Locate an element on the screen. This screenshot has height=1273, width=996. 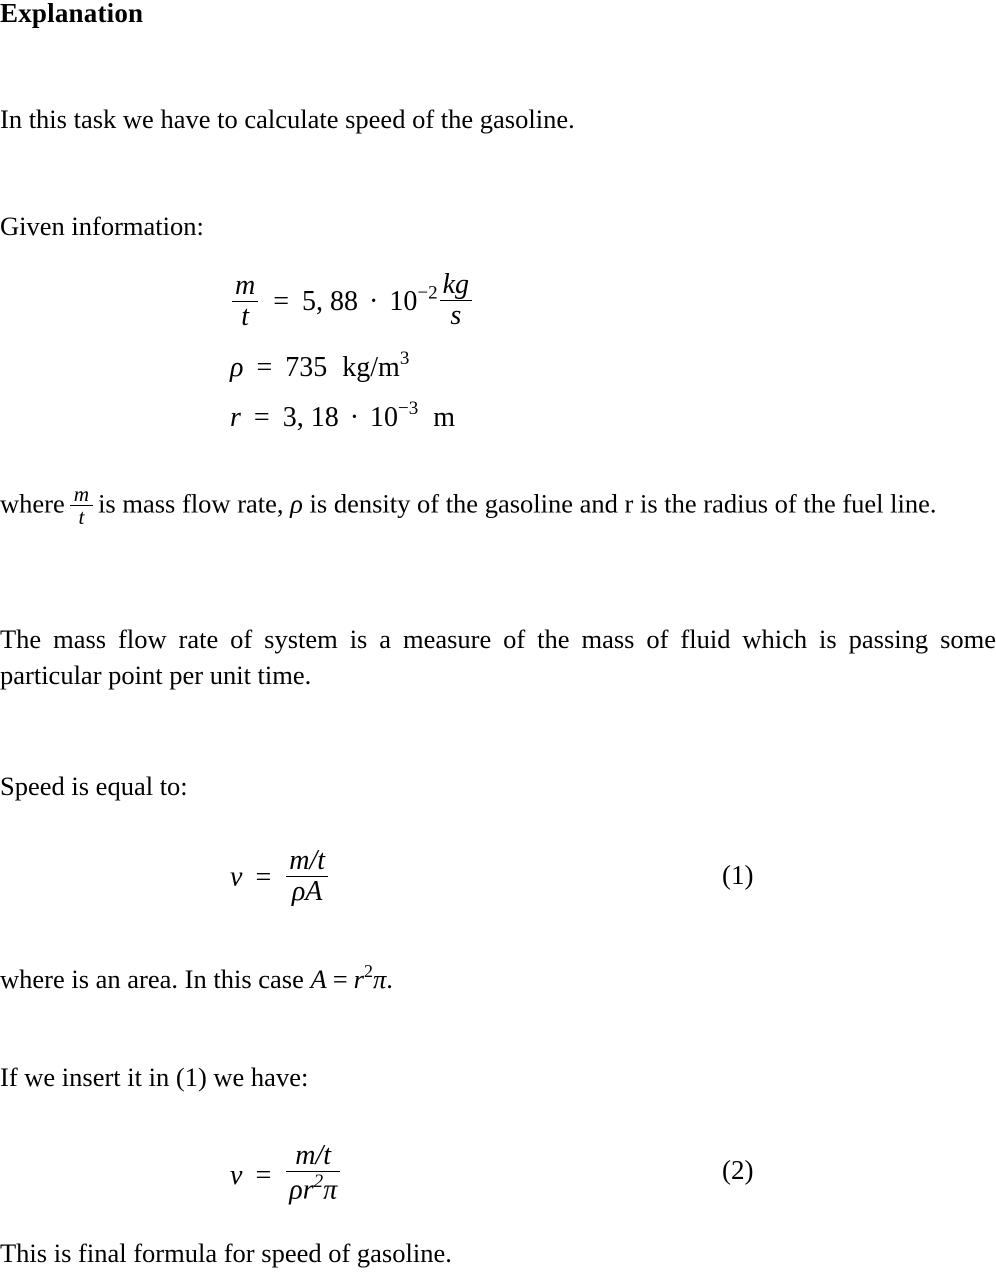
equation-2-denominator-r: r is located at coordinates (308, 1190).